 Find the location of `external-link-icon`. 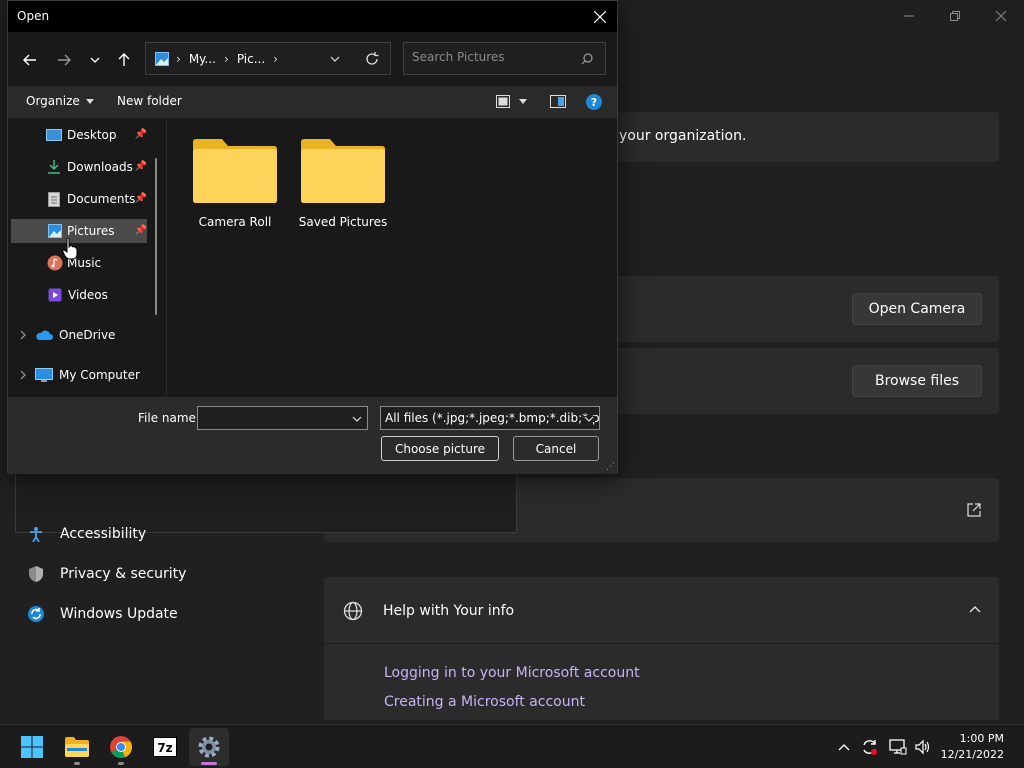

external-link-icon is located at coordinates (974, 510).